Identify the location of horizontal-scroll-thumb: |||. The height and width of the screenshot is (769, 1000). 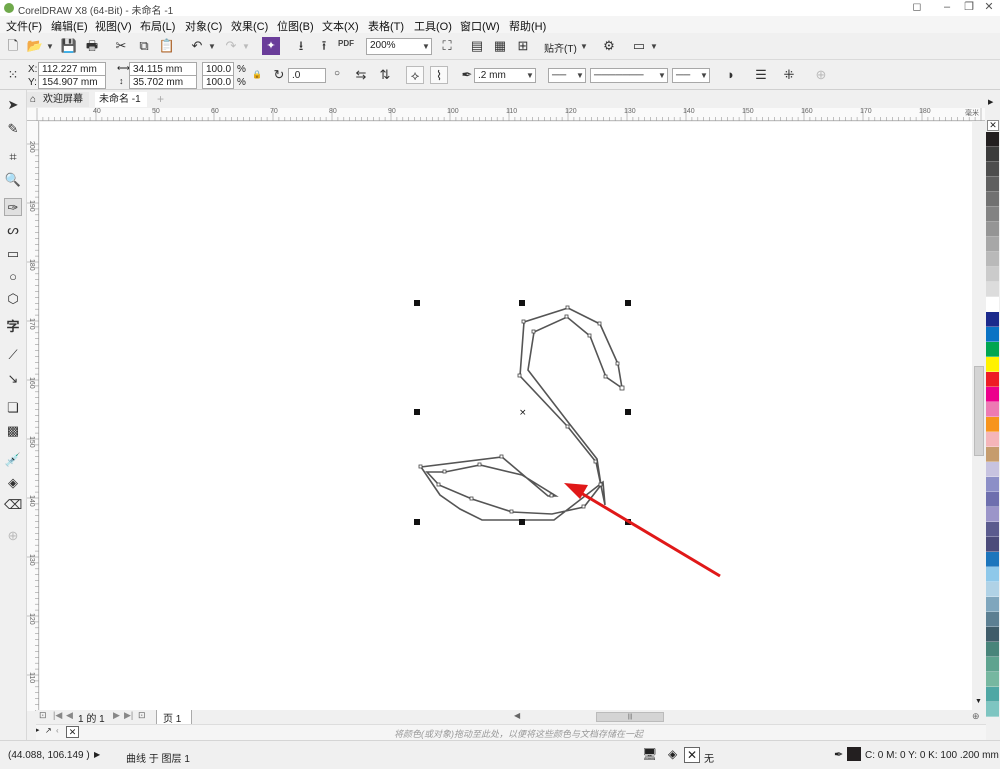
(630, 717).